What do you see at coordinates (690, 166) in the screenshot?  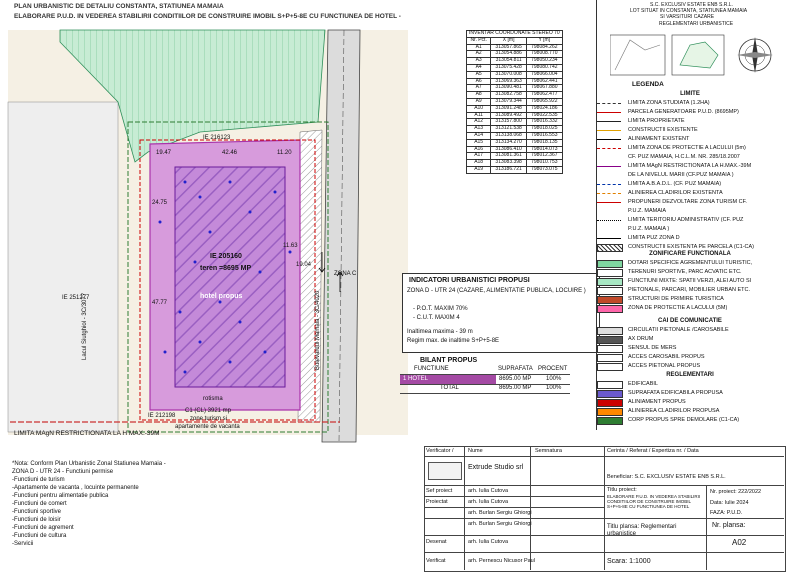 I see `legend-label: LIMITA MAgN RESTRICTIONATA LA H.MAX.-39M` at bounding box center [690, 166].